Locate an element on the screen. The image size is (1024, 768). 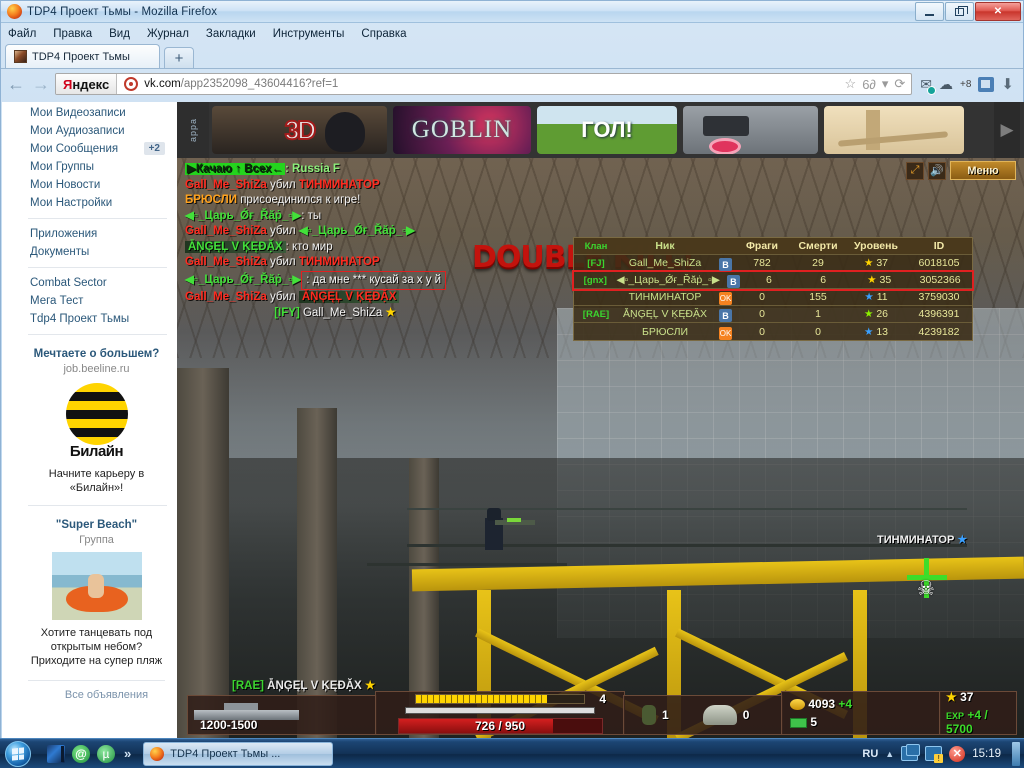
reload-icon: ⟳ is located at coordinates (899, 84).